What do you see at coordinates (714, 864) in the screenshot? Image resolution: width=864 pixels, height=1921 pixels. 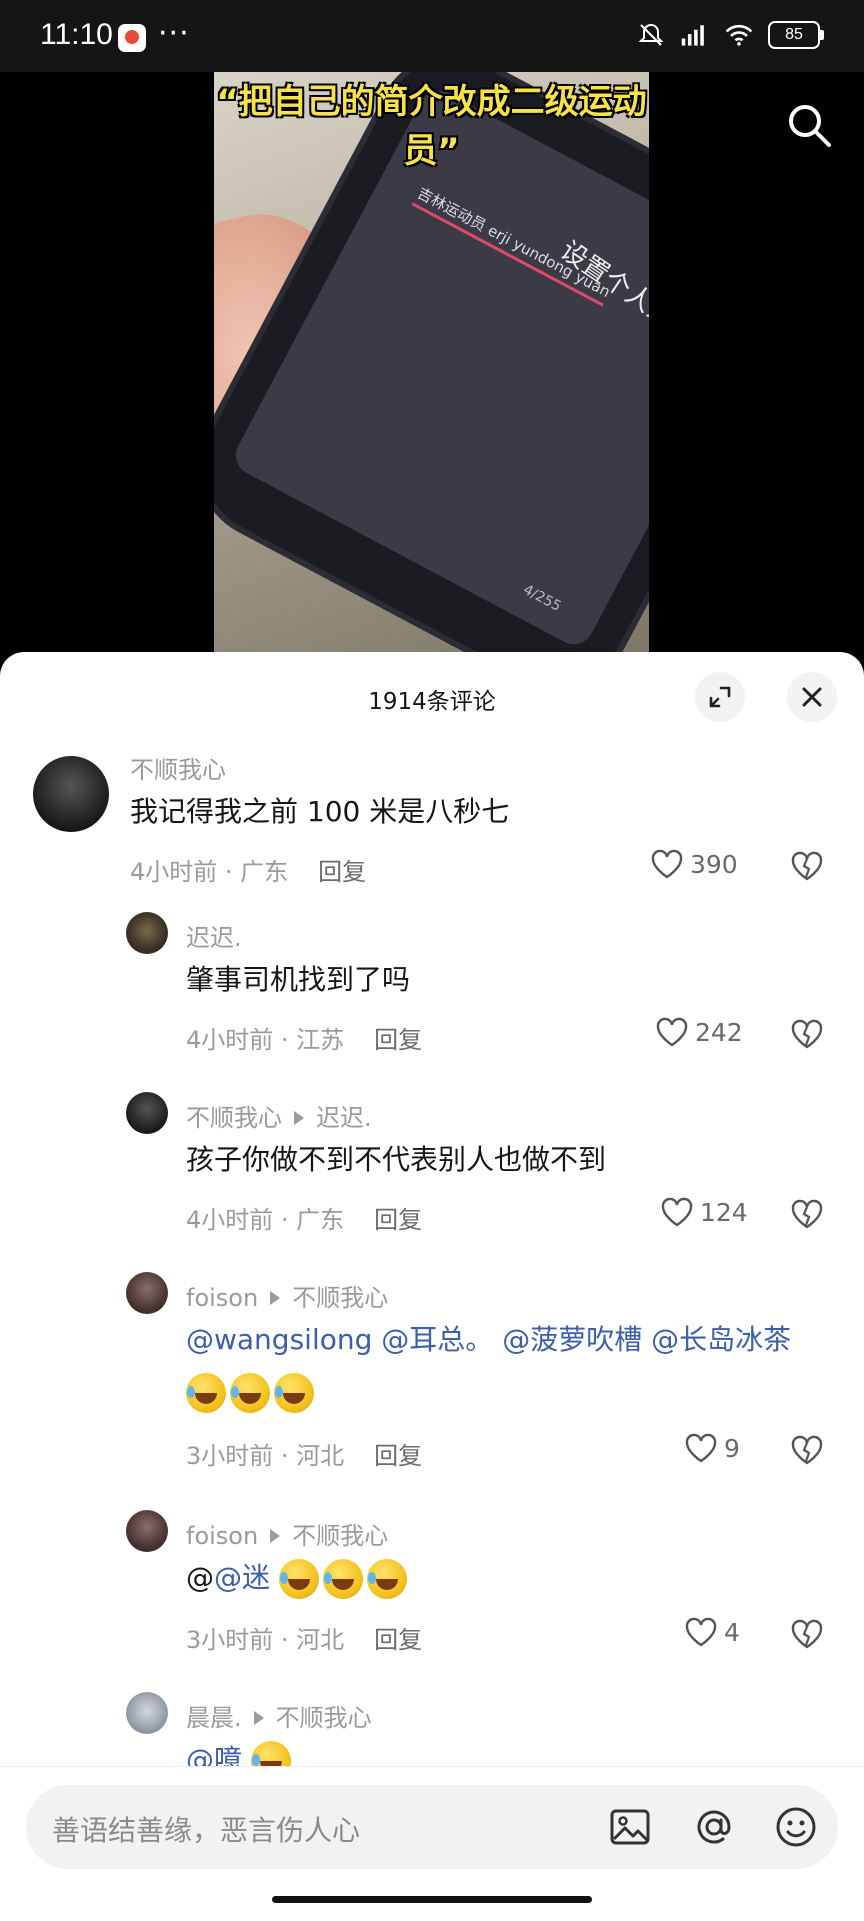 I see `like-count: 390` at bounding box center [714, 864].